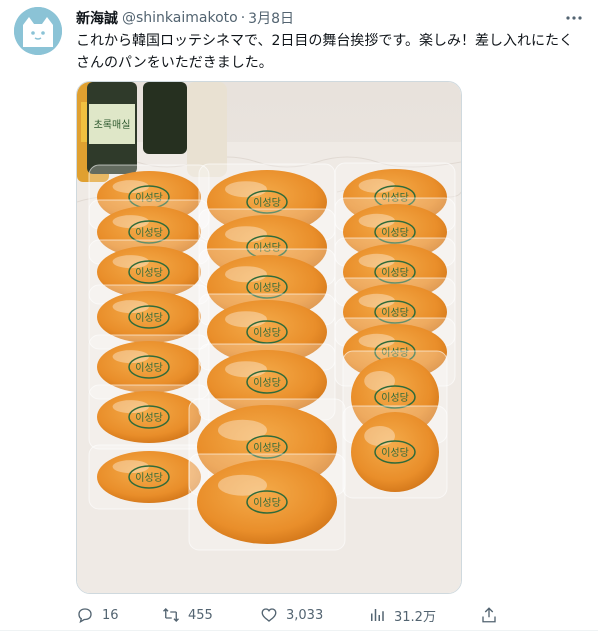 Image resolution: width=598 pixels, height=631 pixels. Describe the element at coordinates (305, 615) in the screenshot. I see `like-count: 3,033` at that location.